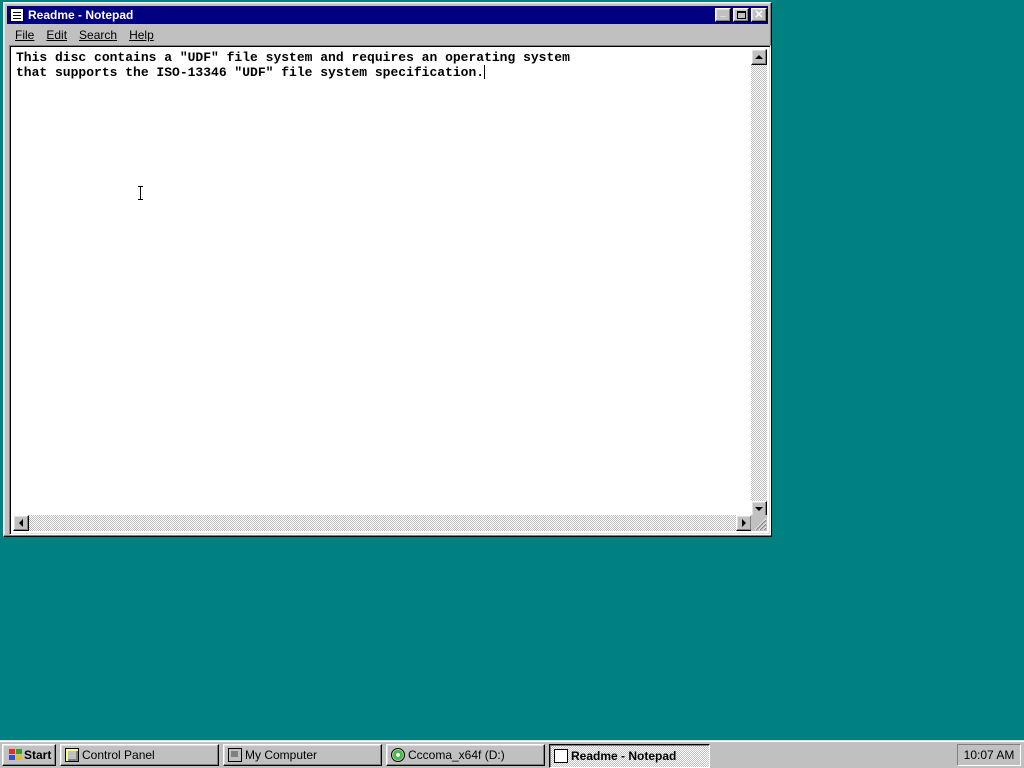 This screenshot has width=1024, height=768. What do you see at coordinates (235, 755) in the screenshot?
I see `my-computer-icon` at bounding box center [235, 755].